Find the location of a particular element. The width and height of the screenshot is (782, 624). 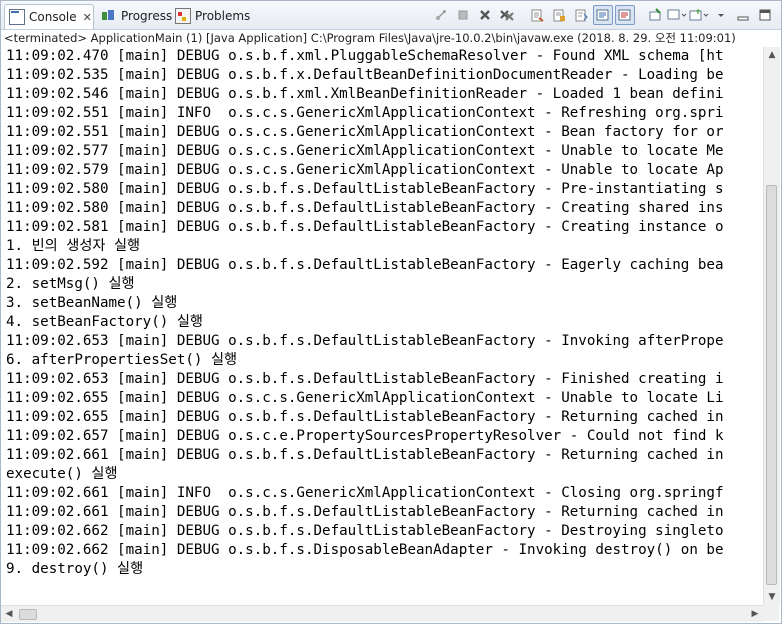

console-line: 2. setMsg() 실행 is located at coordinates (70, 284).